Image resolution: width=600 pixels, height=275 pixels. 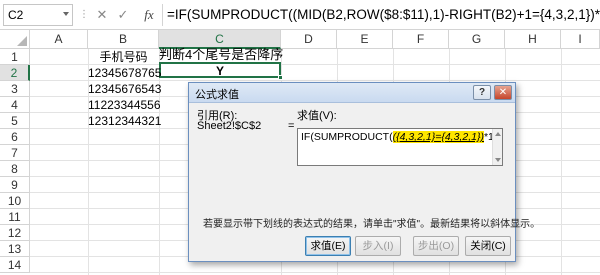 I want to click on row-header-7: 7, so click(x=15, y=153).